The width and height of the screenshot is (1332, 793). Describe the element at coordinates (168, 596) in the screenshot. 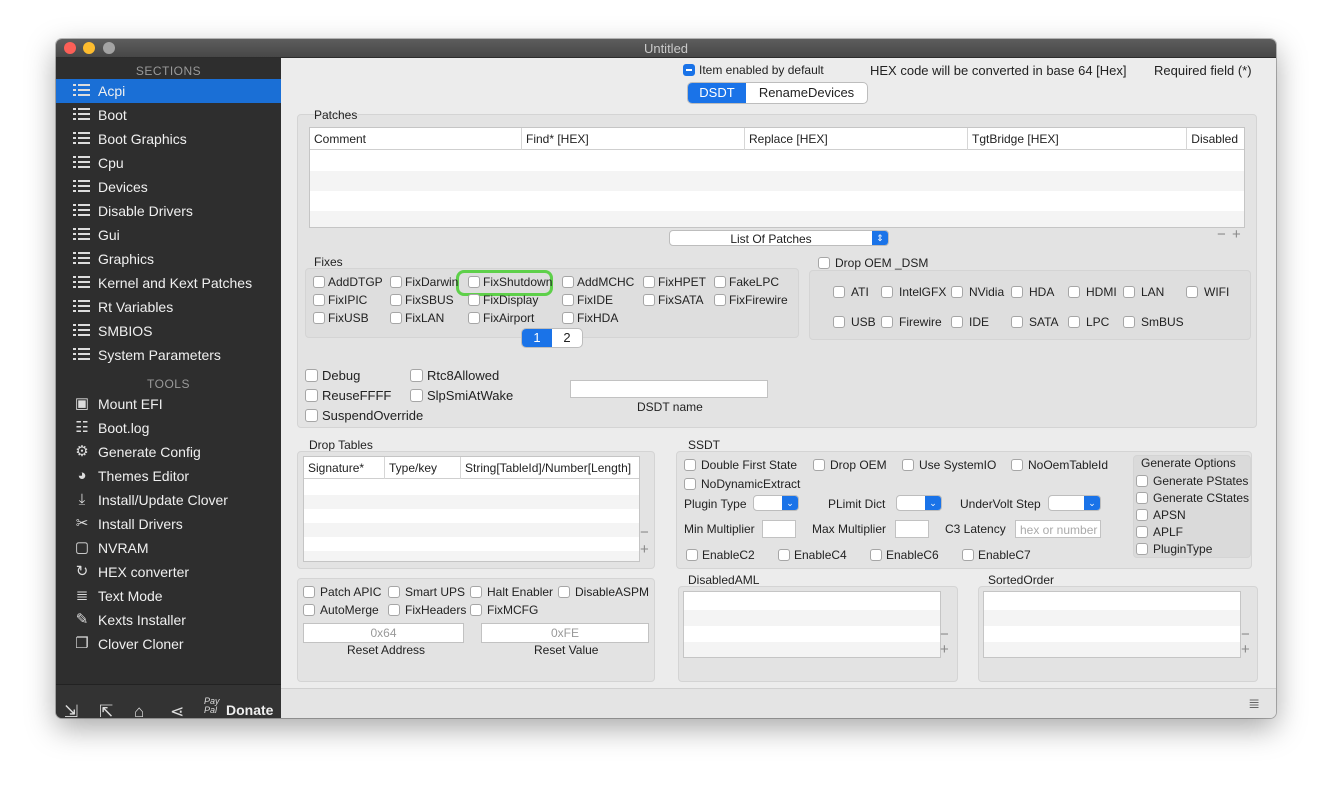

I see `tool-text-mode: ≣ Text Mode` at that location.